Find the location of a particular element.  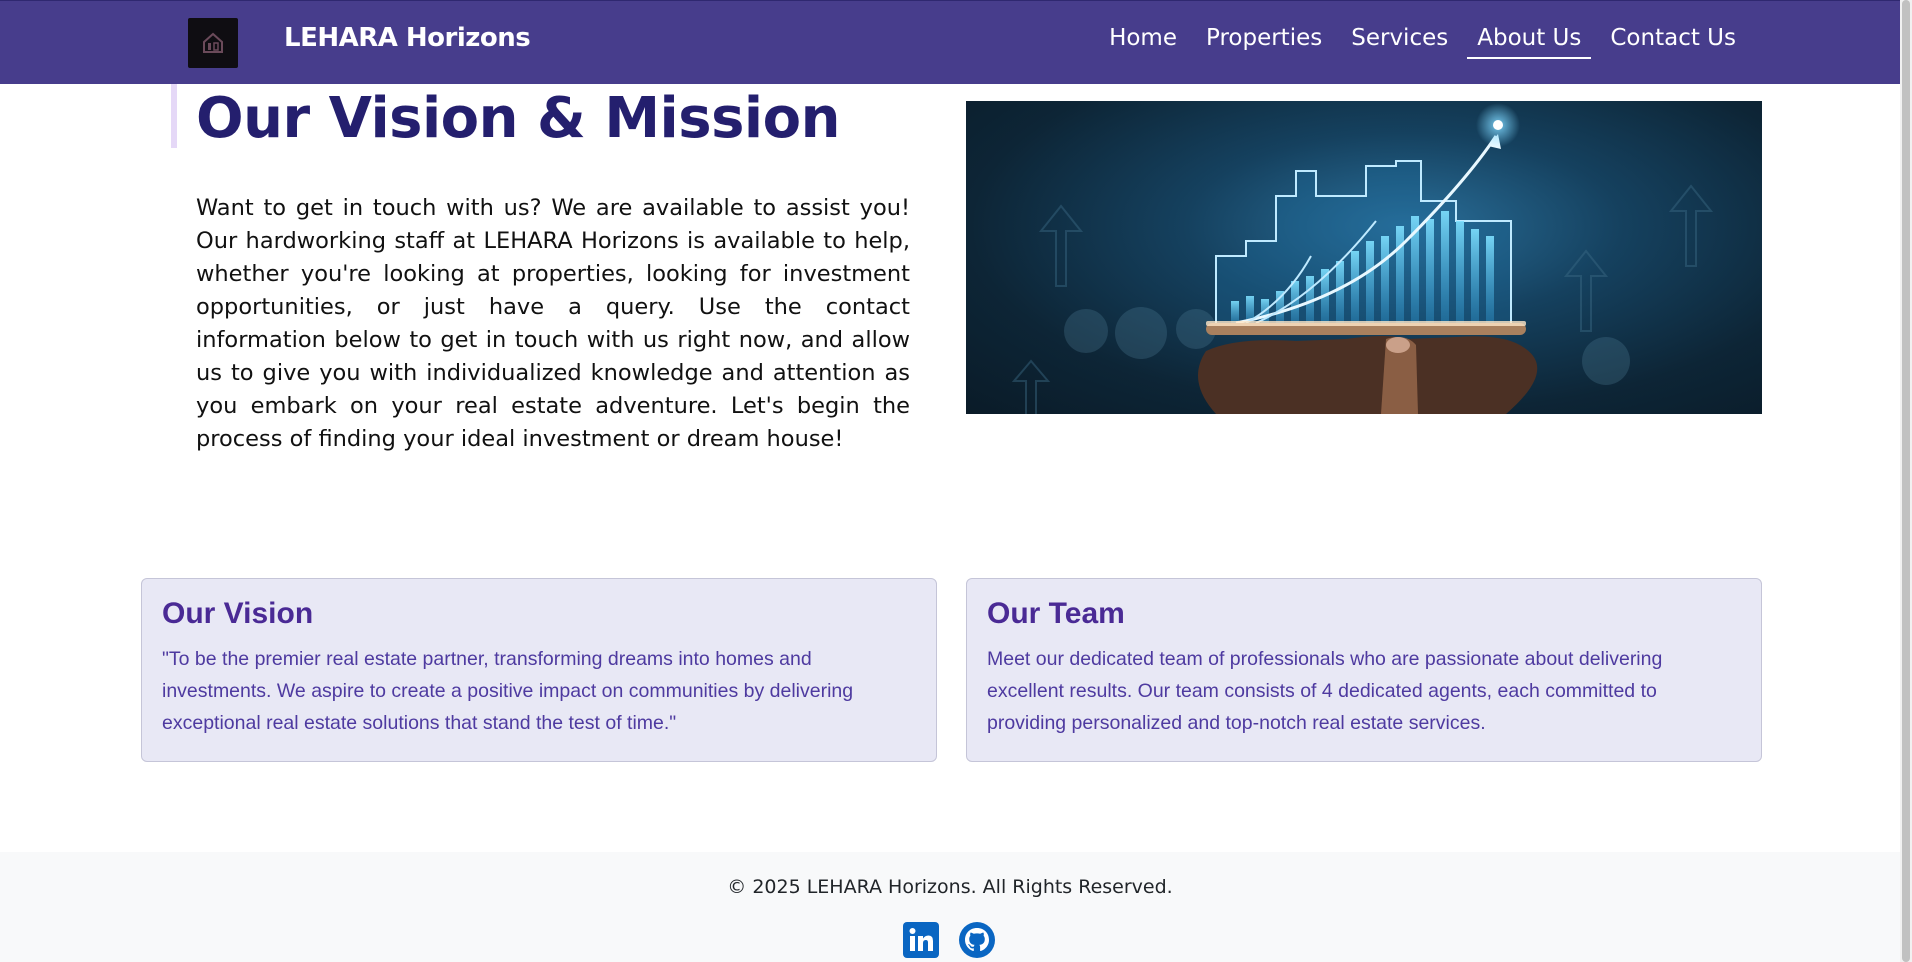

linkedin-icon is located at coordinates (921, 940).